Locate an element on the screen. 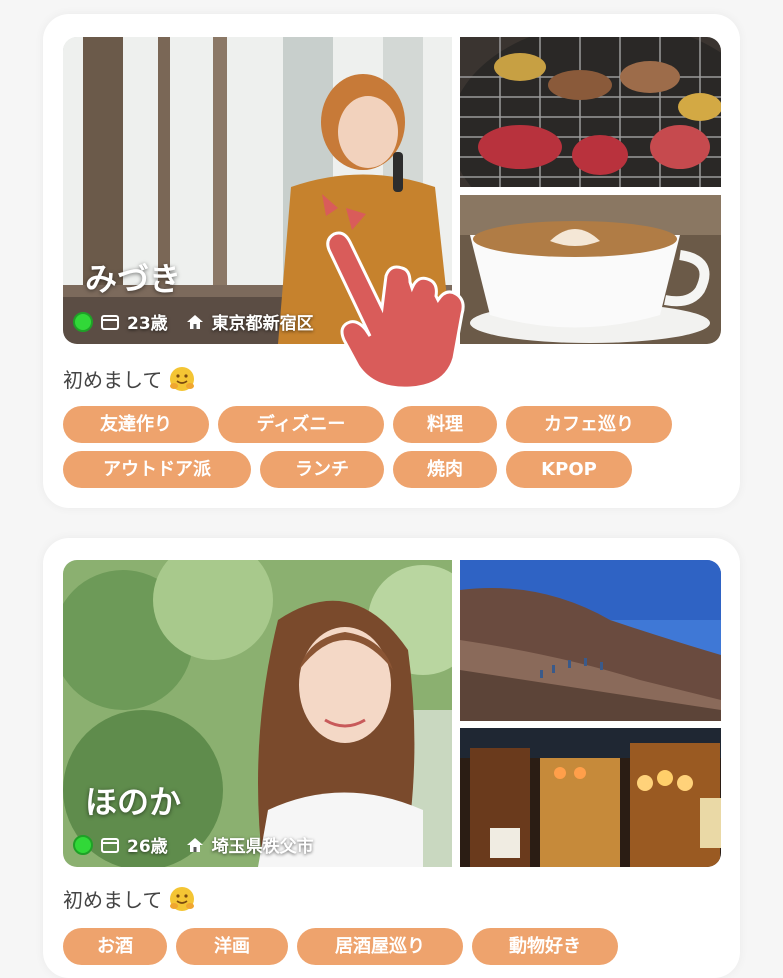  interest-tag: 居酒屋巡り is located at coordinates (380, 946).